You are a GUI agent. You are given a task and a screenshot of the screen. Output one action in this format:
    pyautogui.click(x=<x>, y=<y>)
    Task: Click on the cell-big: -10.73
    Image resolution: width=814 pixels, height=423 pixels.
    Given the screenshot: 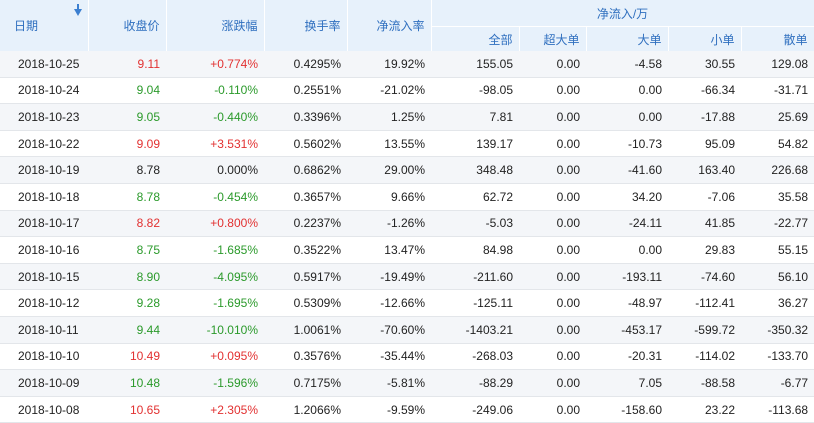 What is the action you would take?
    pyautogui.click(x=627, y=144)
    